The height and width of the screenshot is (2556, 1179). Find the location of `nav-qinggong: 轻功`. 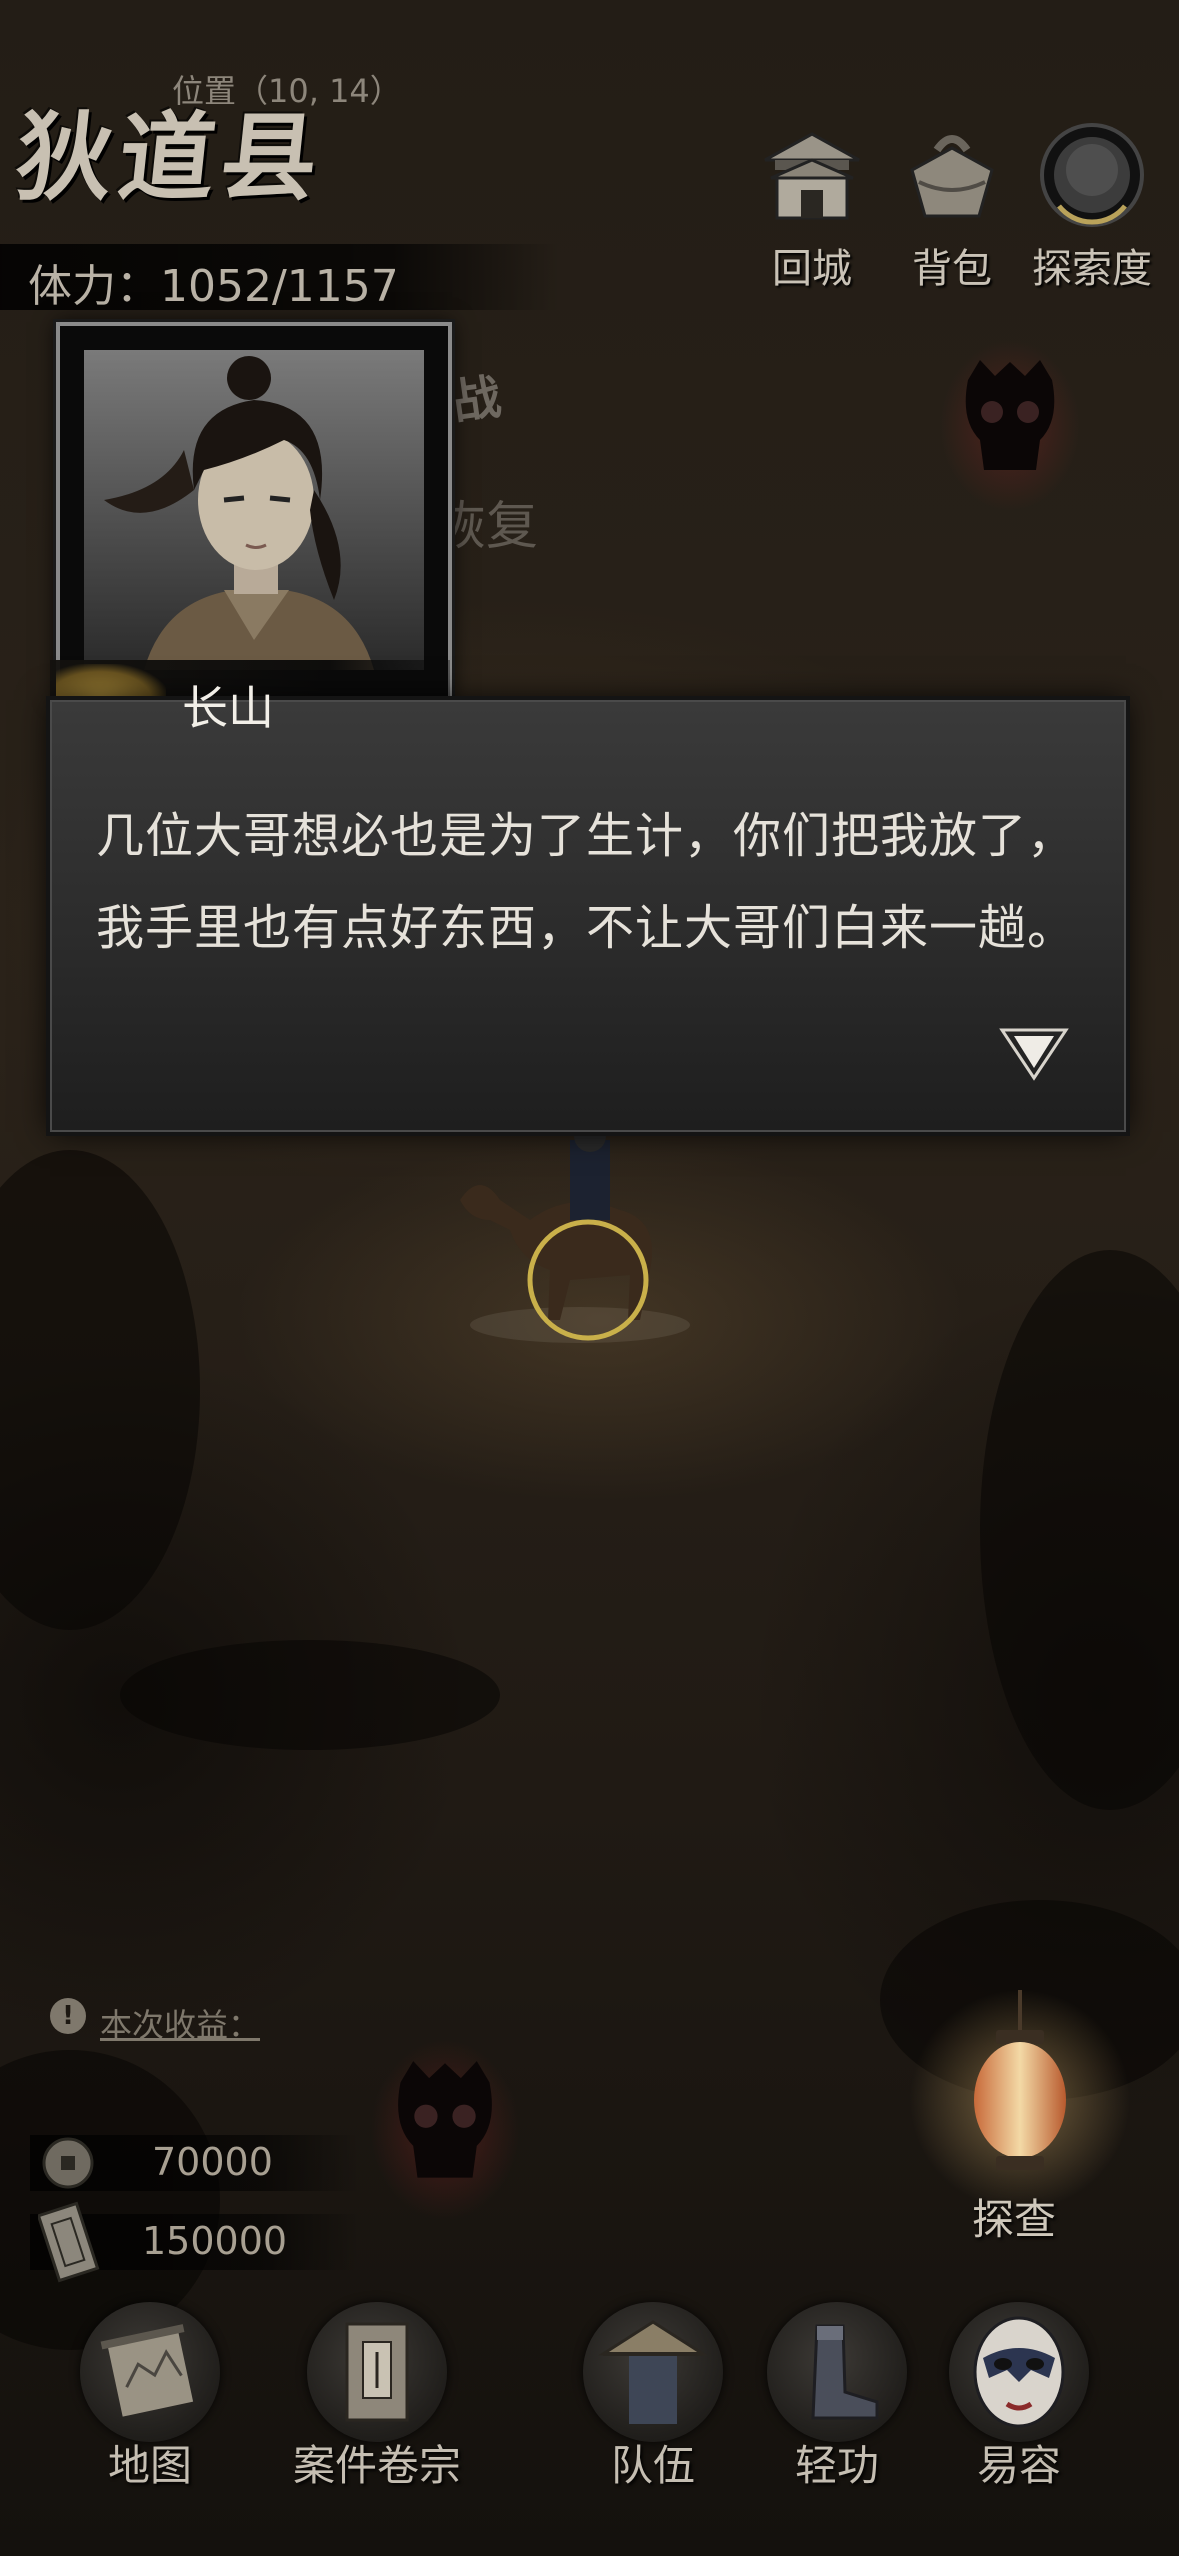

nav-qinggong: 轻功 is located at coordinates (837, 2397).